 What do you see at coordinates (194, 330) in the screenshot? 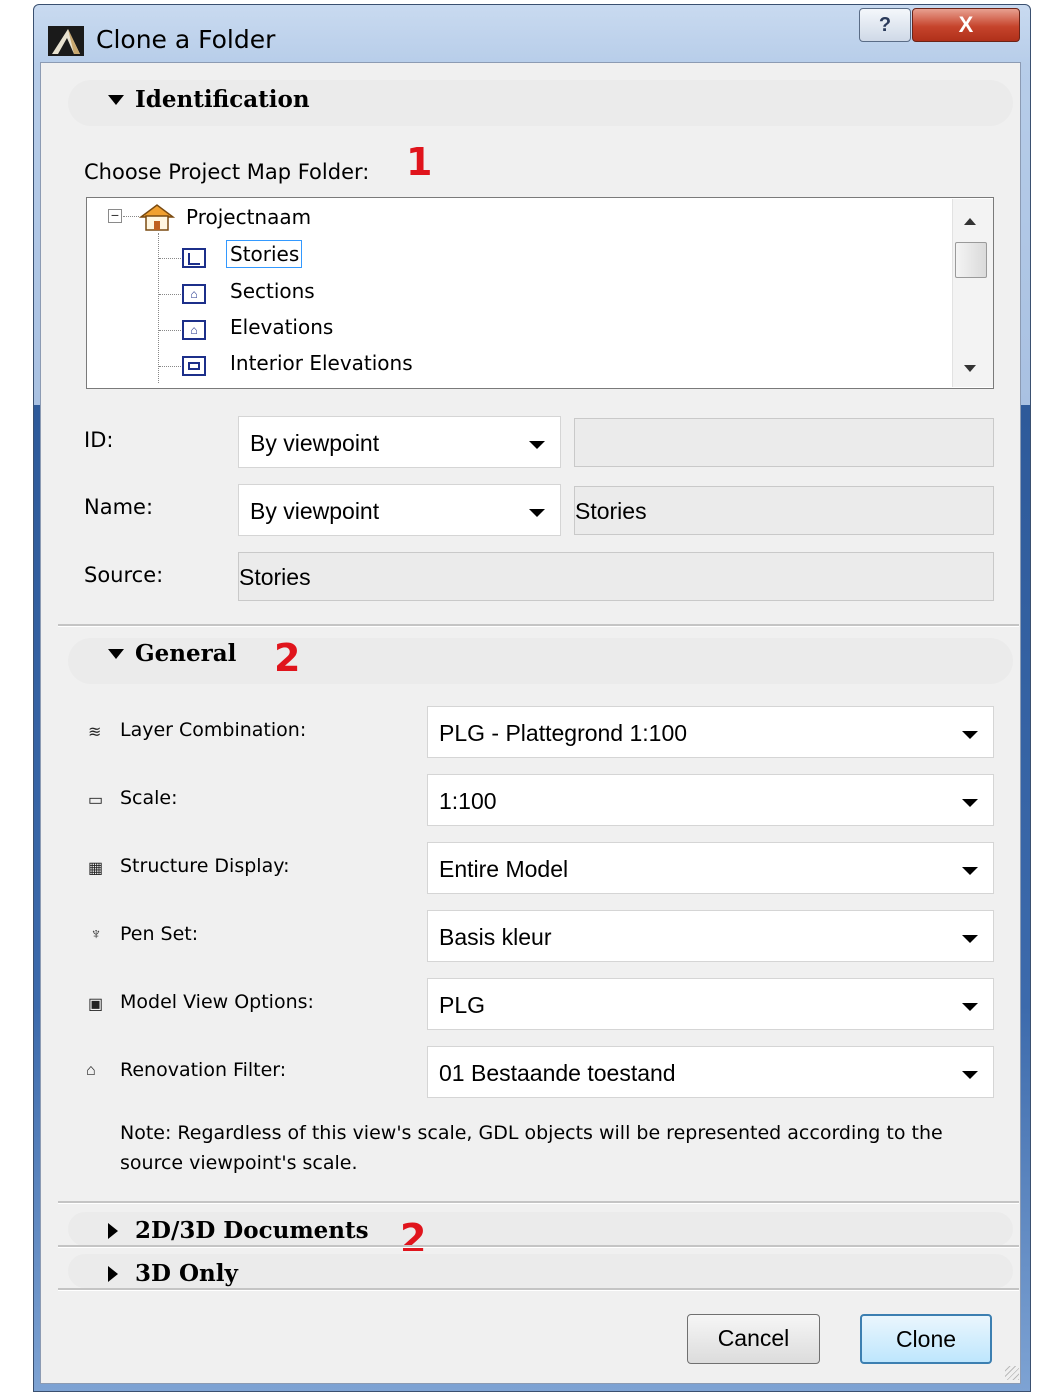
I see `elevation-icon: ⌂` at bounding box center [194, 330].